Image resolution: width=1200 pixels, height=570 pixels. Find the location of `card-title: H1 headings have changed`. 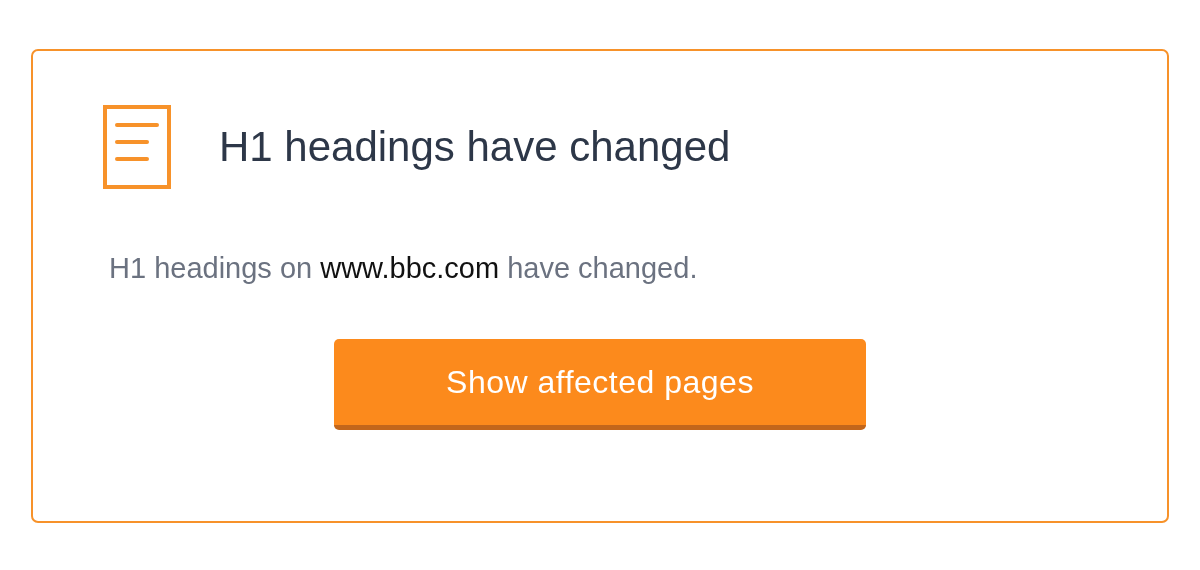

card-title: H1 headings have changed is located at coordinates (475, 146).